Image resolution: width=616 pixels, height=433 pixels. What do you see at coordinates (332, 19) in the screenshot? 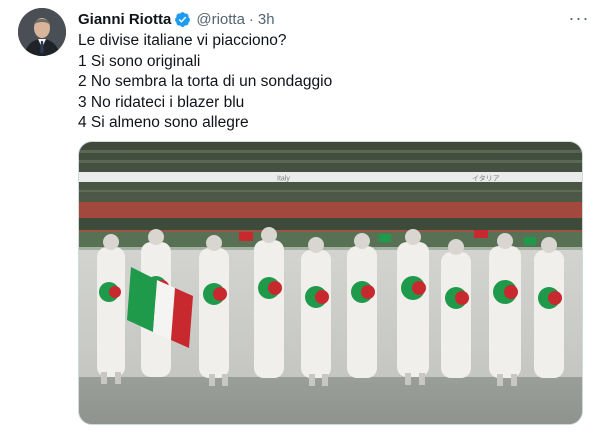
I see `tweet-header: Gianni Riotta @riotta · 3h` at bounding box center [332, 19].